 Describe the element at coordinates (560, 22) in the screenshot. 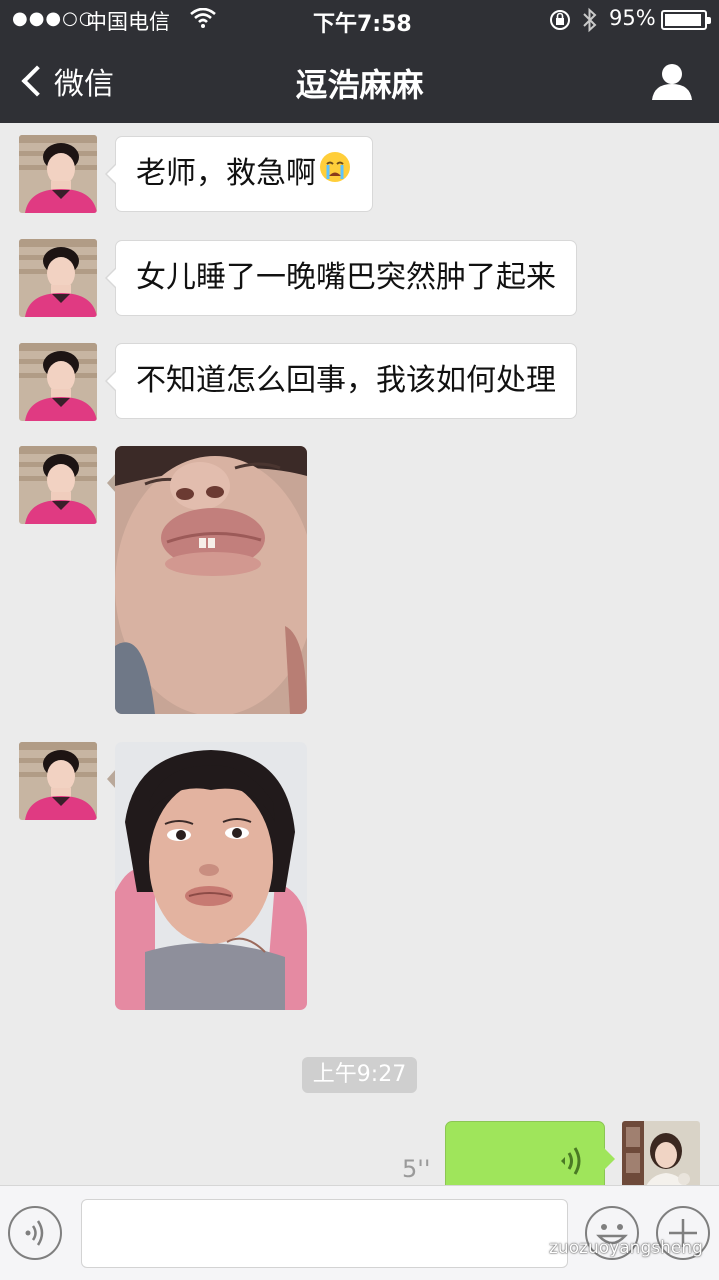

I see `rotation-lock-icon` at that location.